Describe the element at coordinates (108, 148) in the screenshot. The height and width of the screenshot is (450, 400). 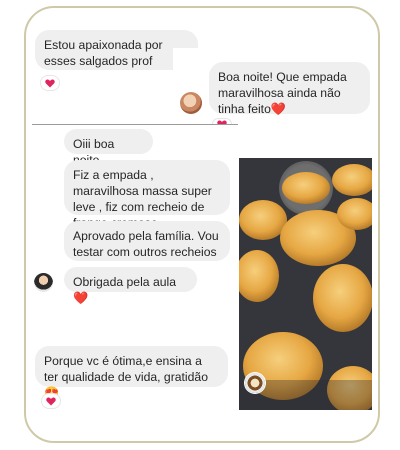
I see `message-bubble: Oiii boa noite` at that location.